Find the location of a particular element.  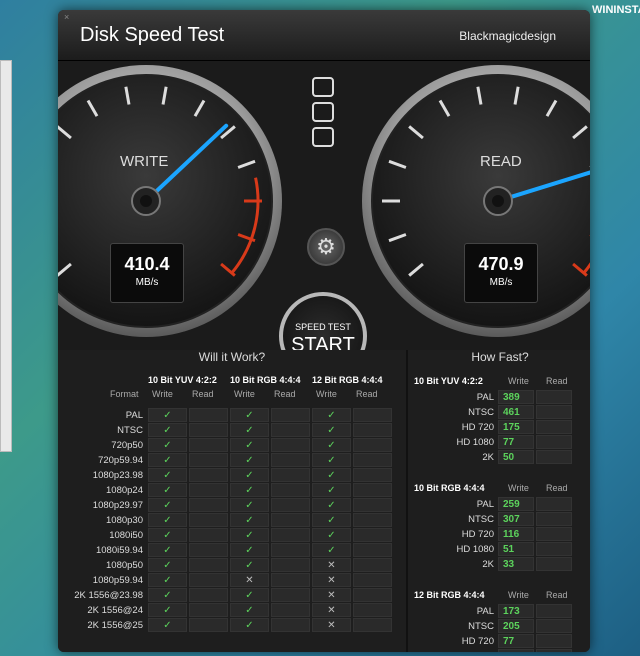

titlebar: × Disk Speed Test Blackmagicdesign is located at coordinates (324, 35).